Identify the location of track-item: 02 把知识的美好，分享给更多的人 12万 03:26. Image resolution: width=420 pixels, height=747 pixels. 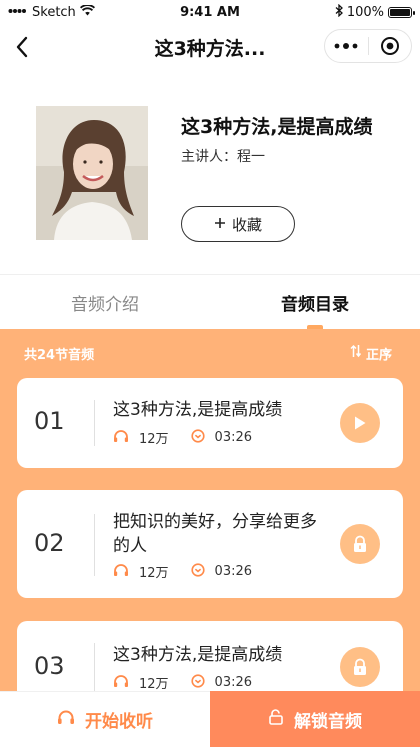
(210, 544).